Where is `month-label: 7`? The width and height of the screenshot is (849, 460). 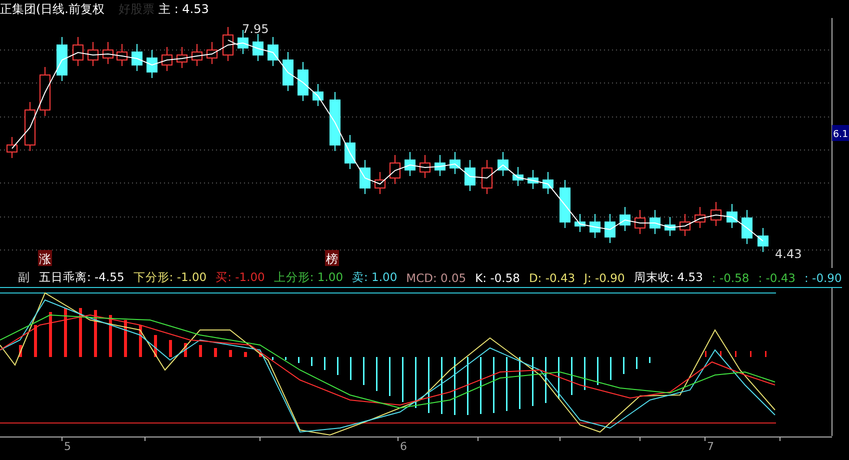
month-label: 7 is located at coordinates (710, 446).